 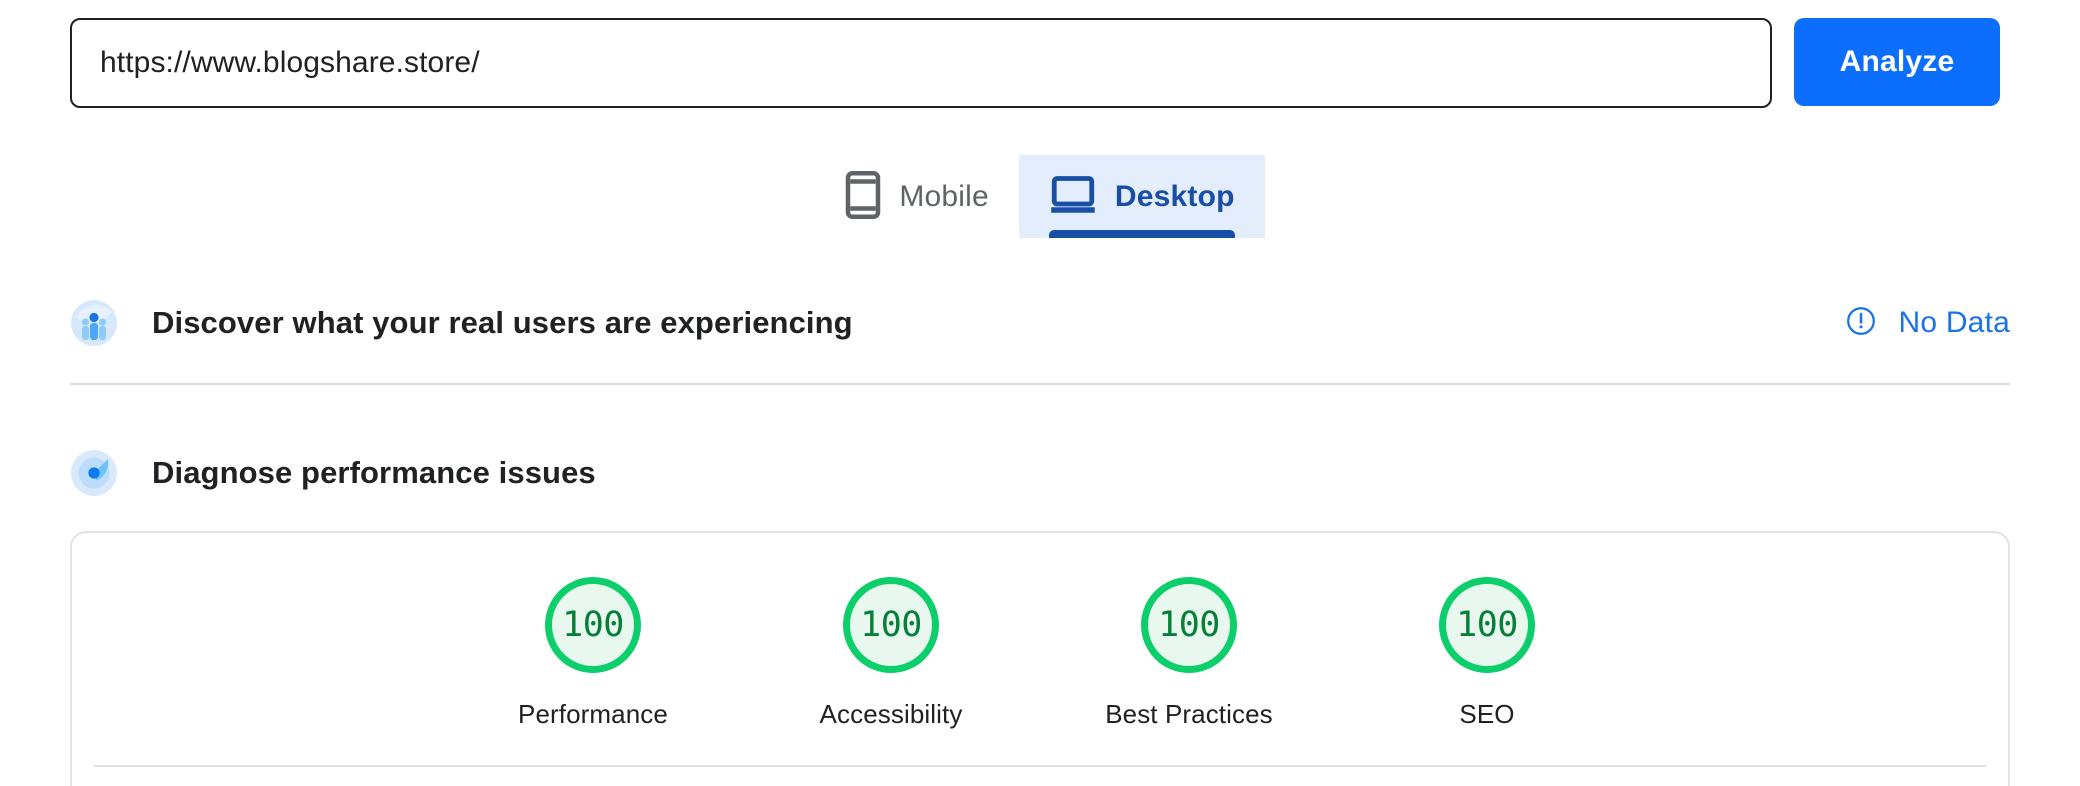 I want to click on field-data-status-text: No Data, so click(x=1954, y=322).